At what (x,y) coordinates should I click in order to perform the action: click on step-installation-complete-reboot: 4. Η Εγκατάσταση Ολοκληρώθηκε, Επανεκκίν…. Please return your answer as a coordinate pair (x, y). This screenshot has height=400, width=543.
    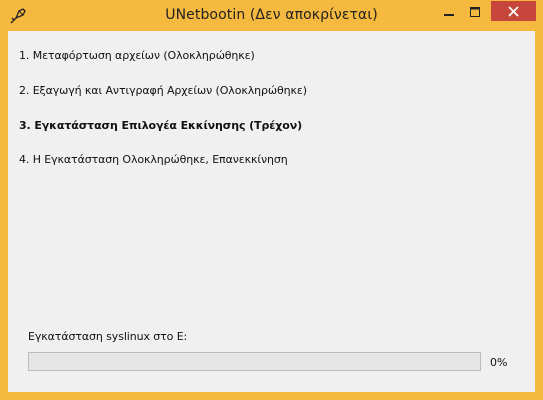
    Looking at the image, I should click on (153, 159).